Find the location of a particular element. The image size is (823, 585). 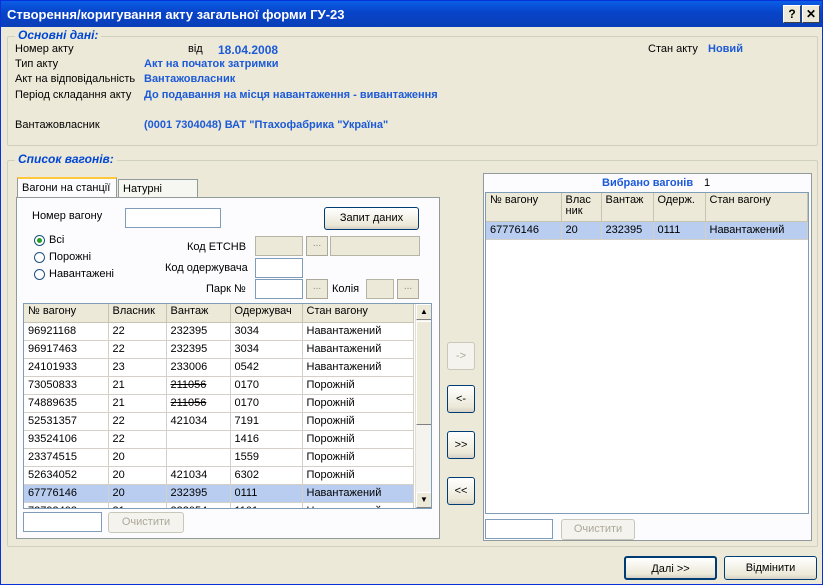

scroll-down-icon: ▼ is located at coordinates (423, 500).